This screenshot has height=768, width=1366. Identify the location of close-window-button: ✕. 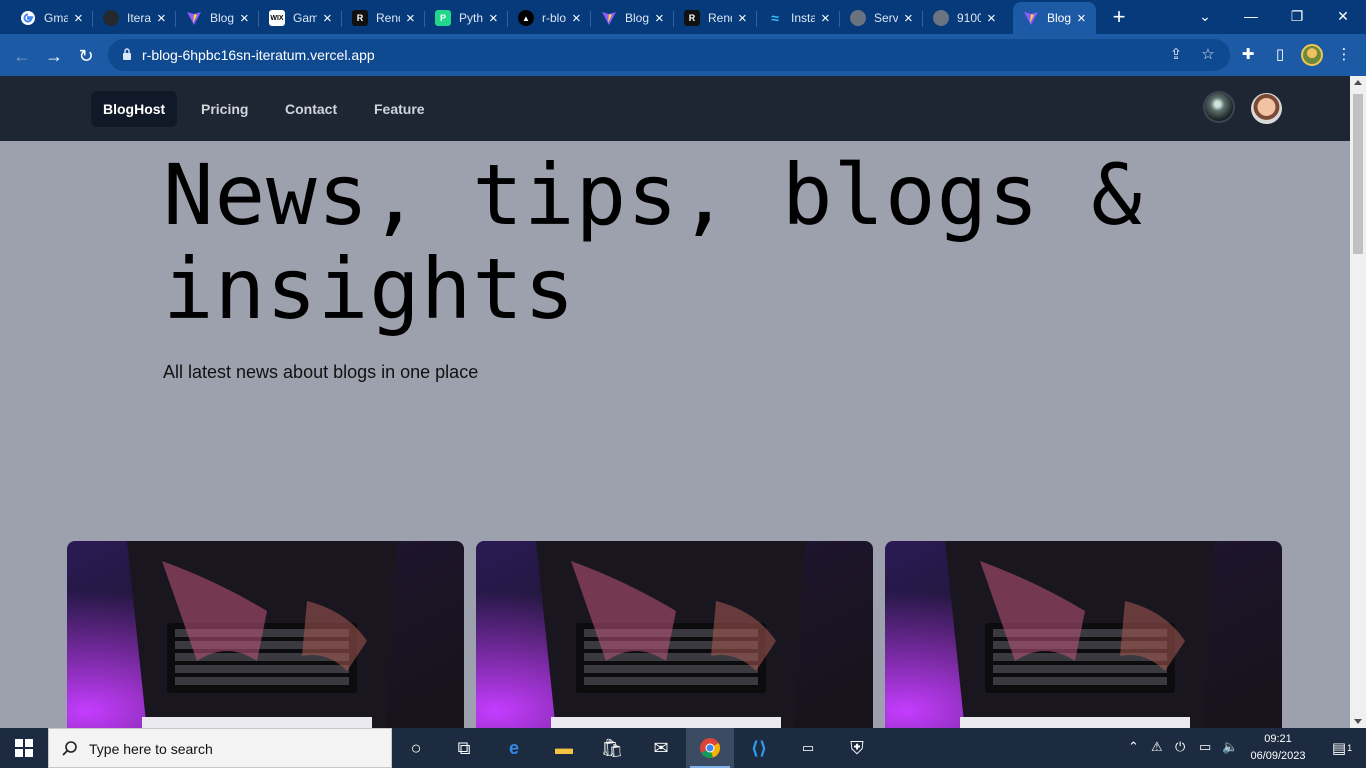
(1343, 16).